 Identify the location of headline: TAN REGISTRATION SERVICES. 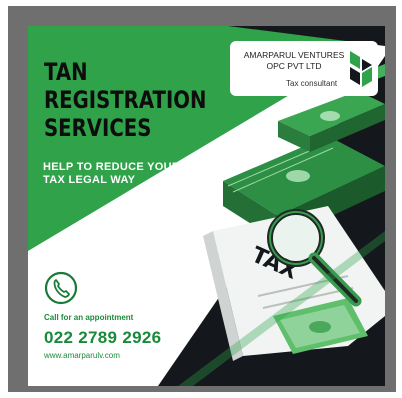
(125, 100).